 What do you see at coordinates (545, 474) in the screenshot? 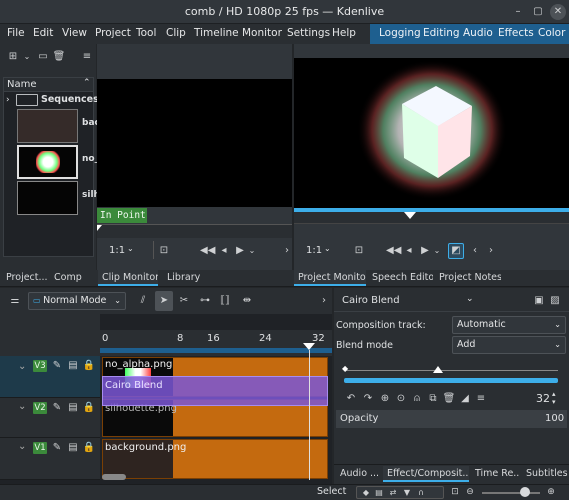
I see `tab-subtitles: Subtitles` at bounding box center [545, 474].